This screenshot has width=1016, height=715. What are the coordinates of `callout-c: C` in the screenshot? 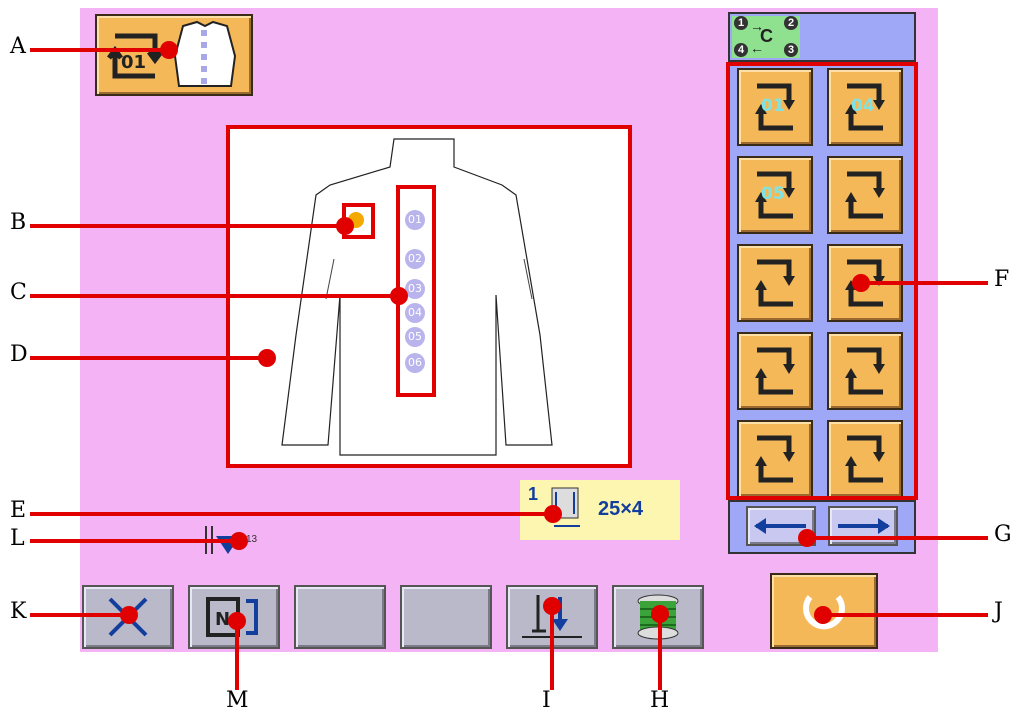 It's located at (18, 292).